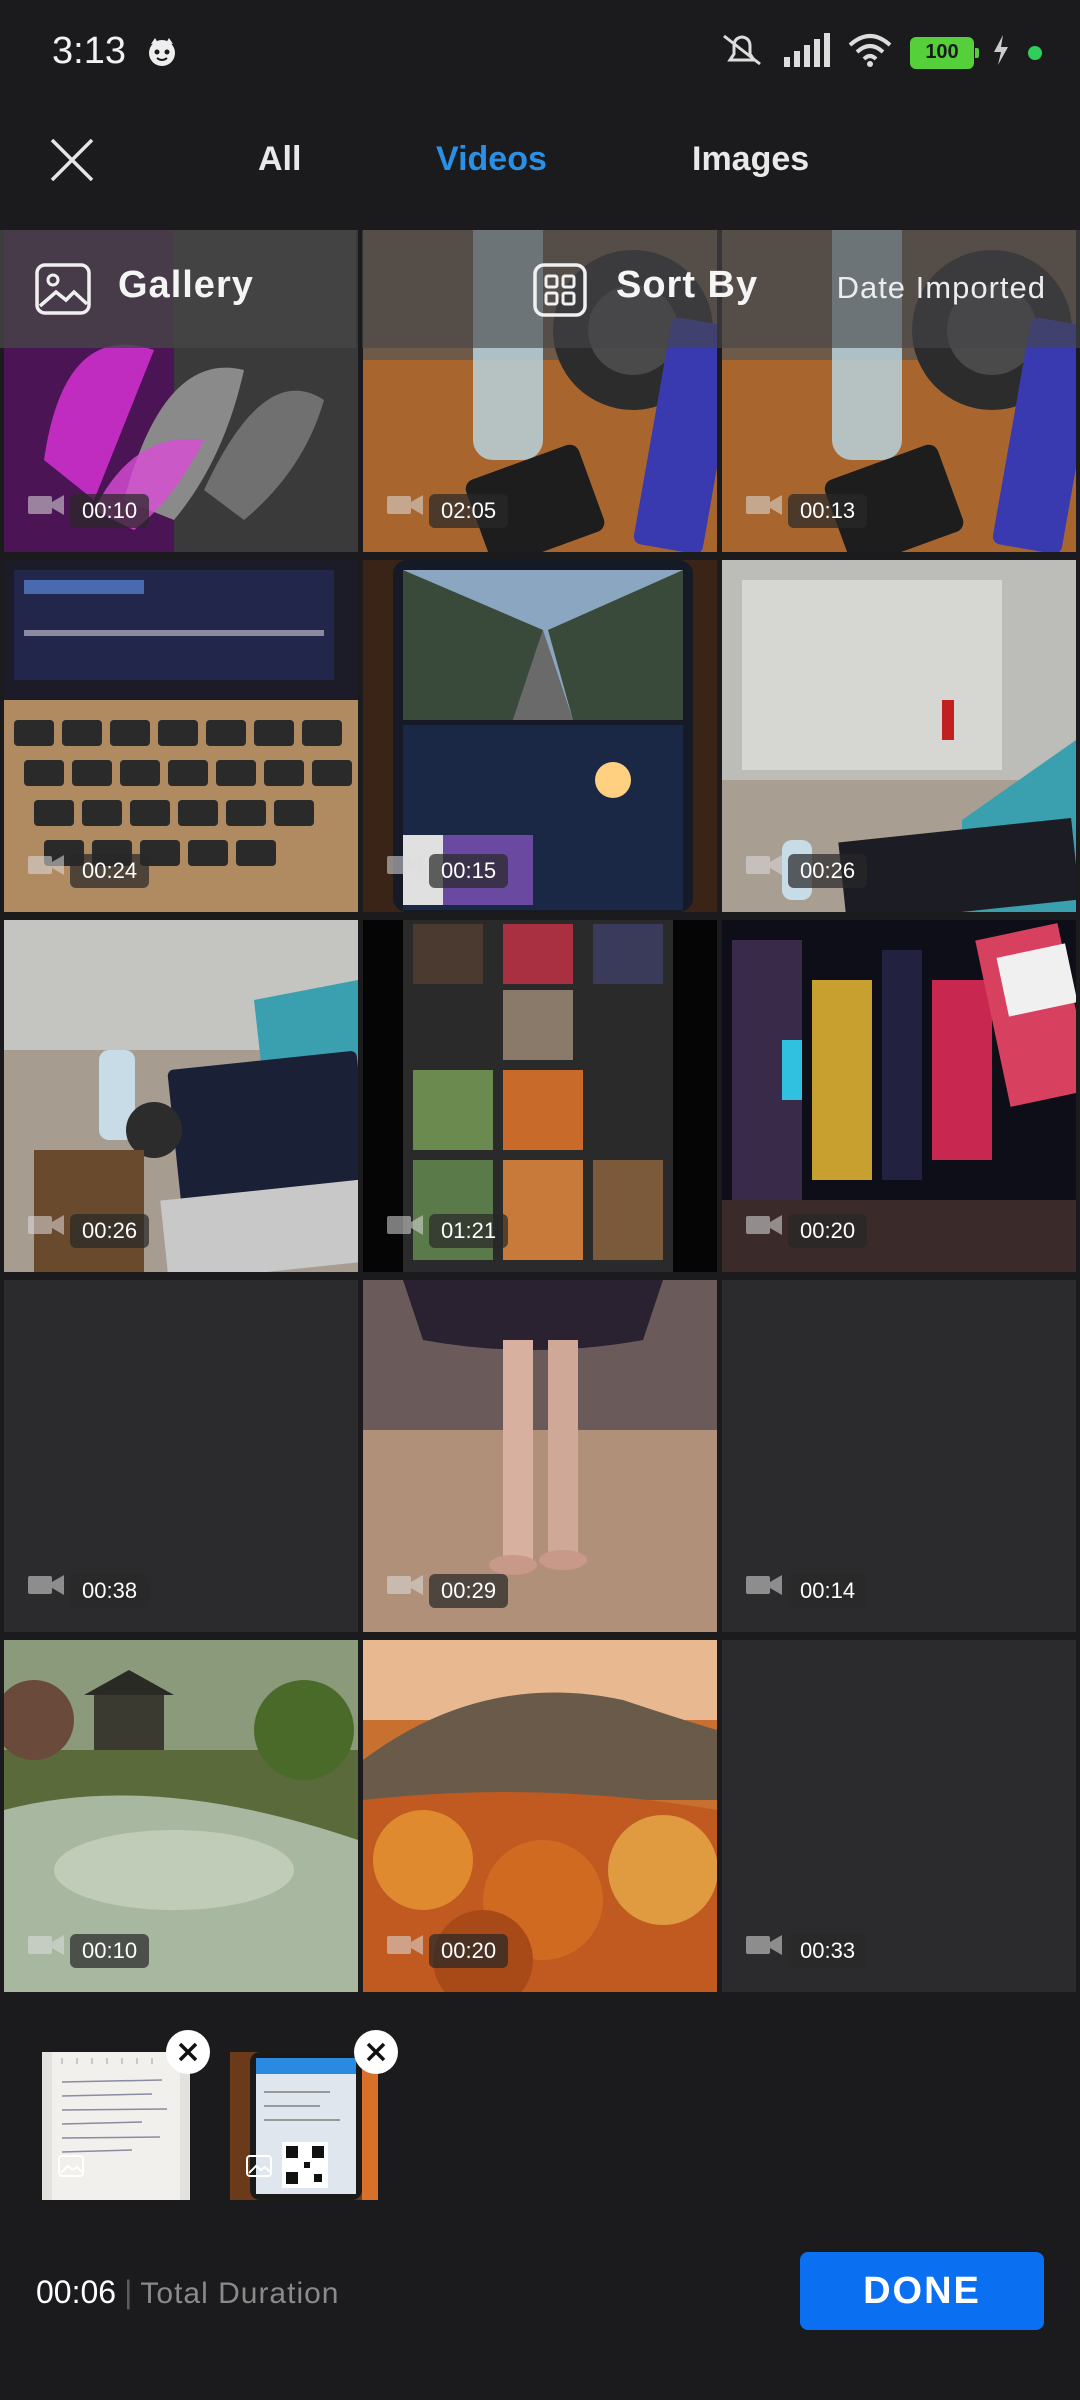 Image resolution: width=1080 pixels, height=2400 pixels. Describe the element at coordinates (240, 2293) in the screenshot. I see `total-duration-label: Total Duration` at that location.